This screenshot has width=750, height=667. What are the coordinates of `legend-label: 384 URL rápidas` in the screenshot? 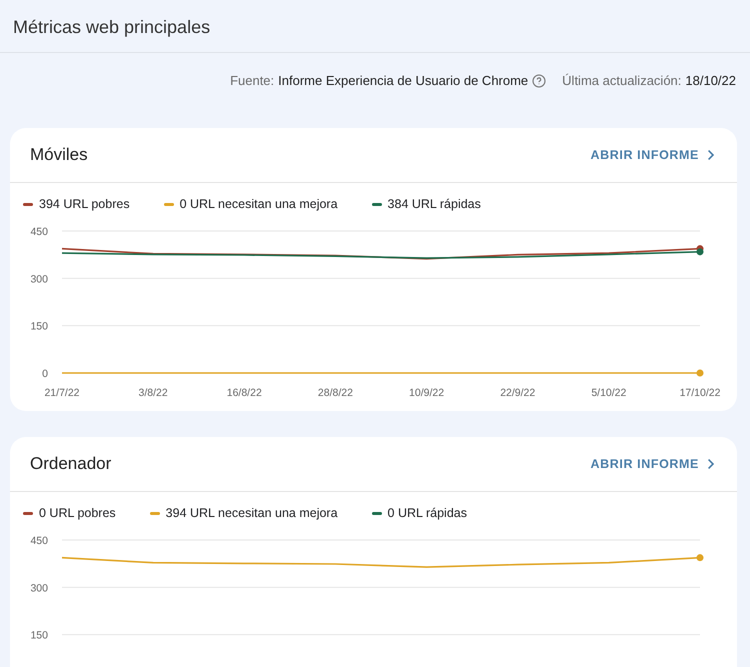 It's located at (434, 204).